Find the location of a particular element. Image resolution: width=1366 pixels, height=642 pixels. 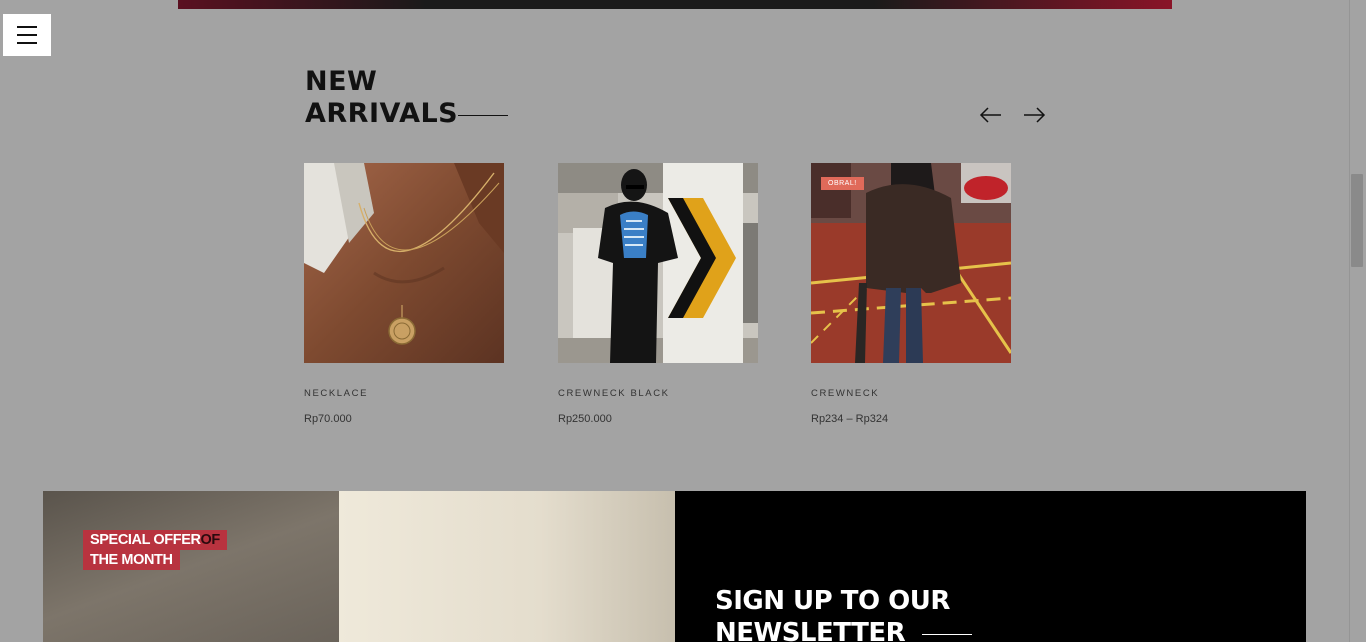

arrow-left-icon is located at coordinates (990, 115).